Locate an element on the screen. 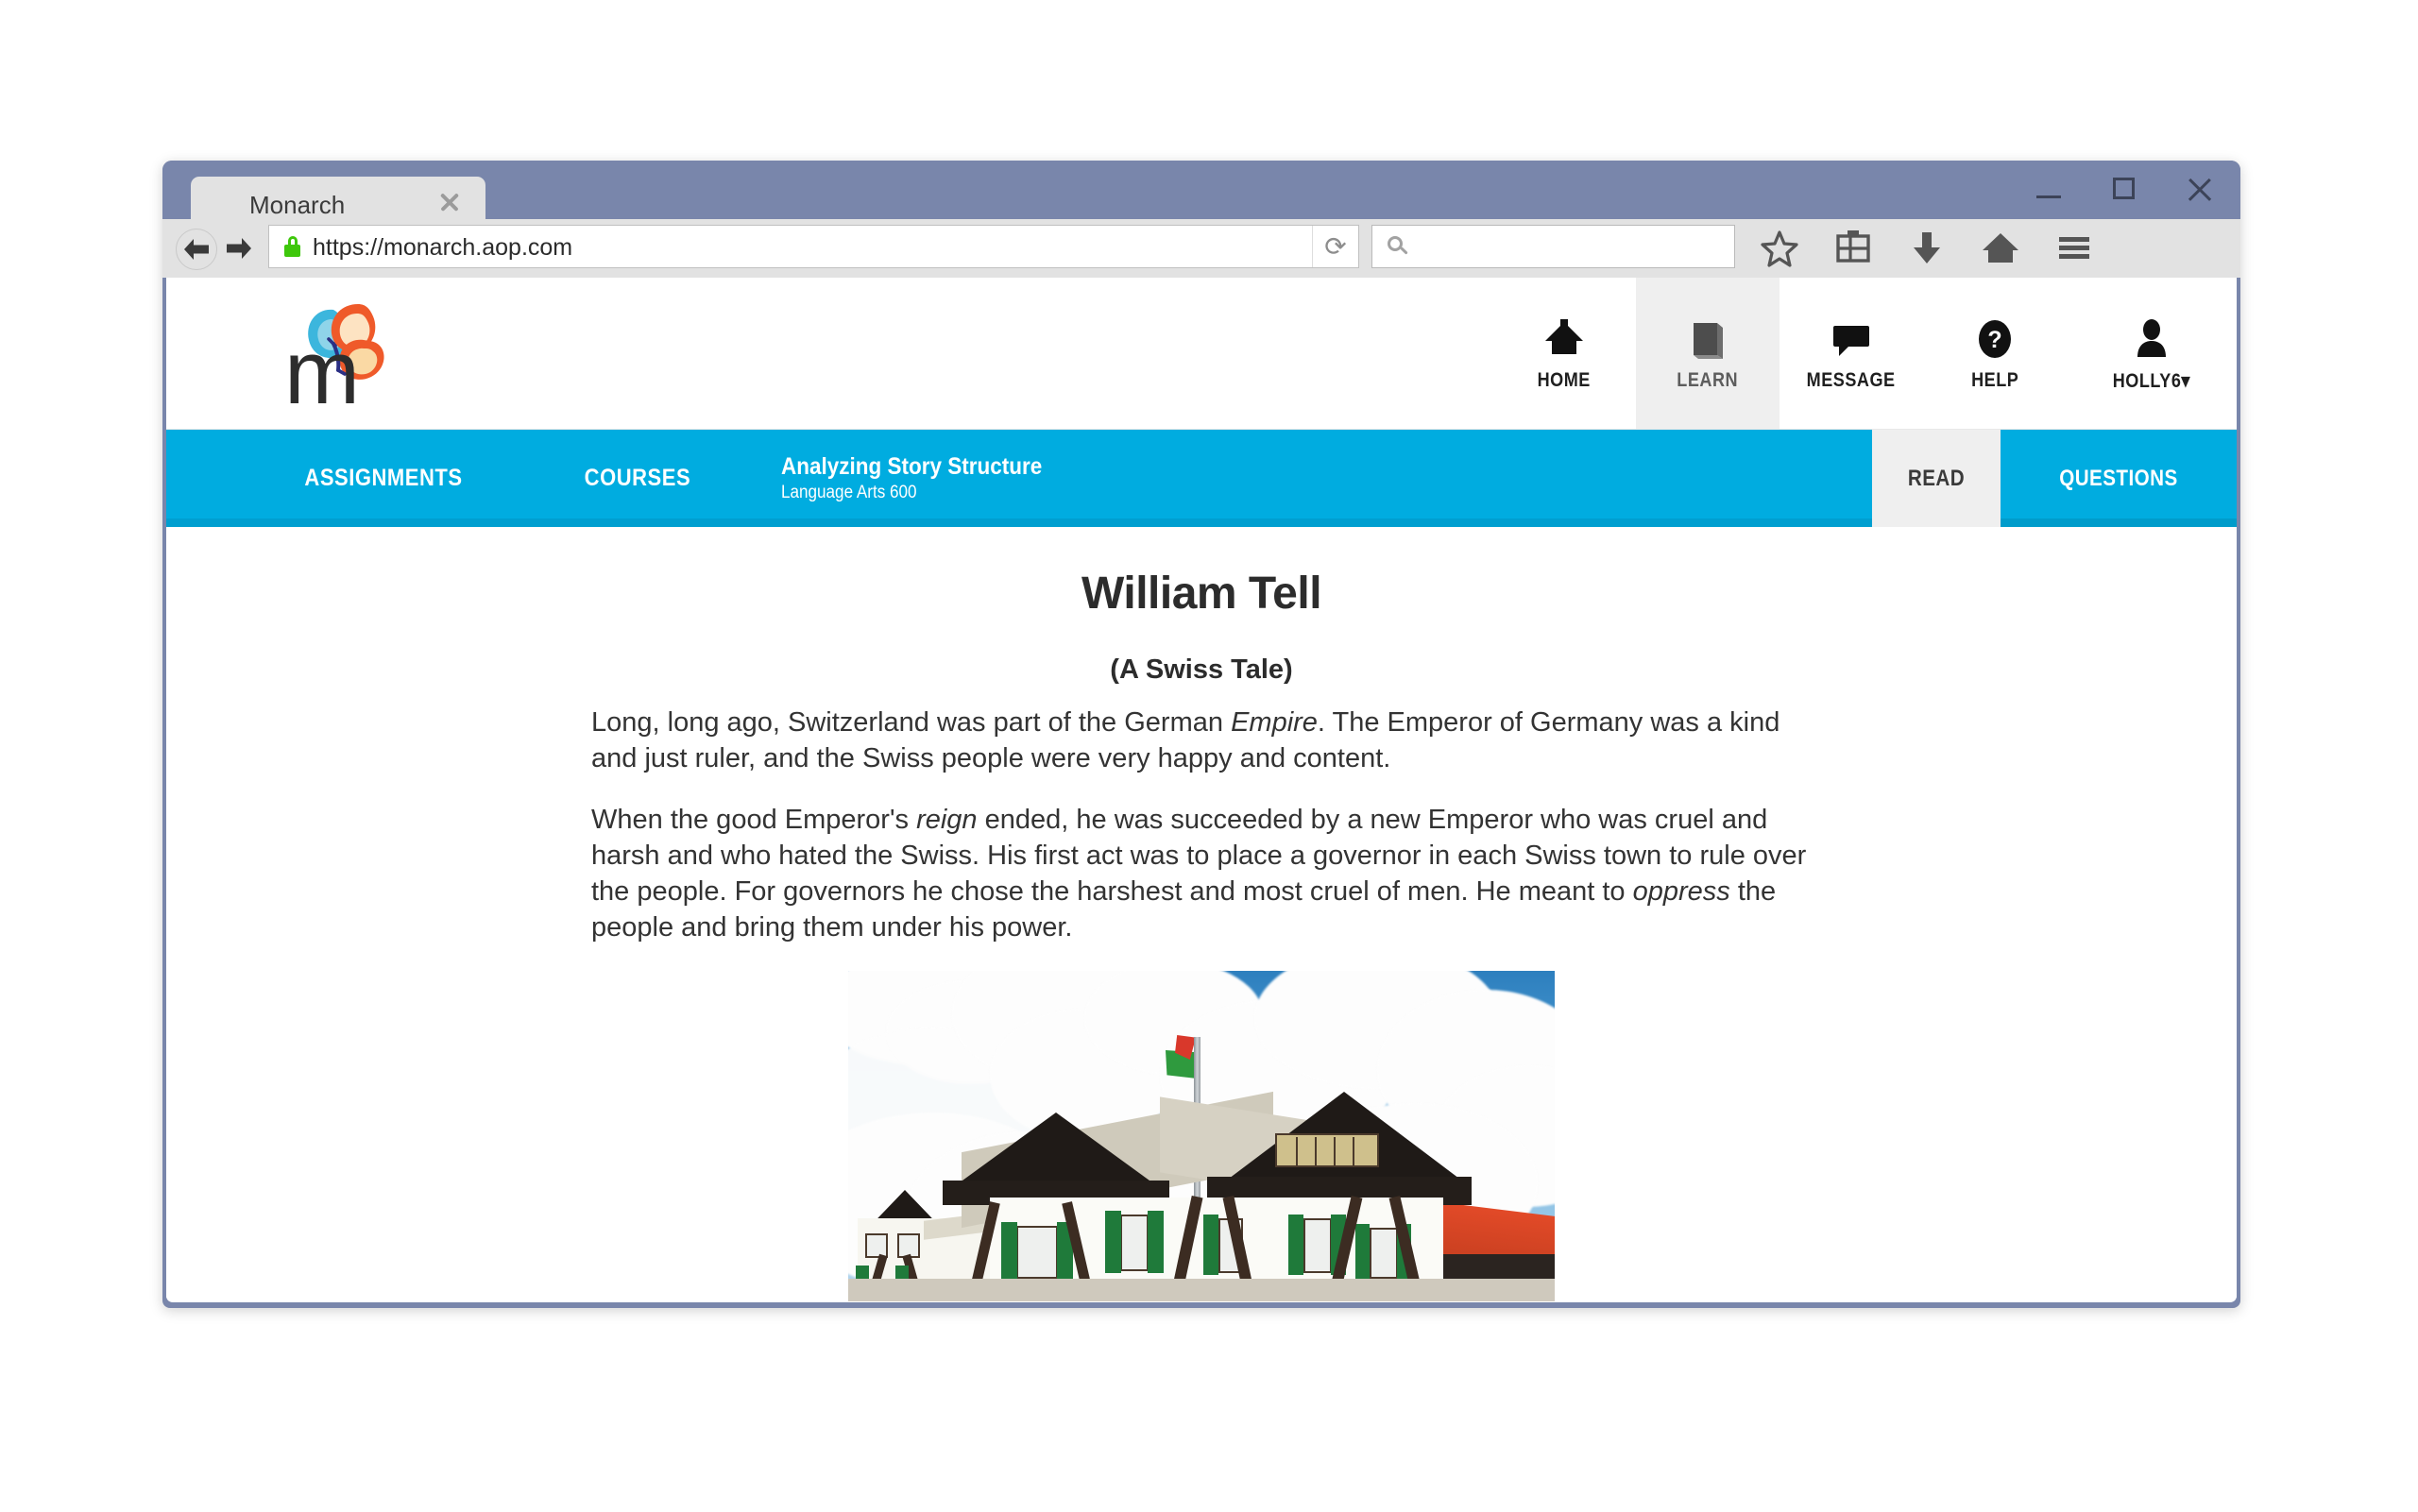  browser-search-box is located at coordinates (1553, 247).